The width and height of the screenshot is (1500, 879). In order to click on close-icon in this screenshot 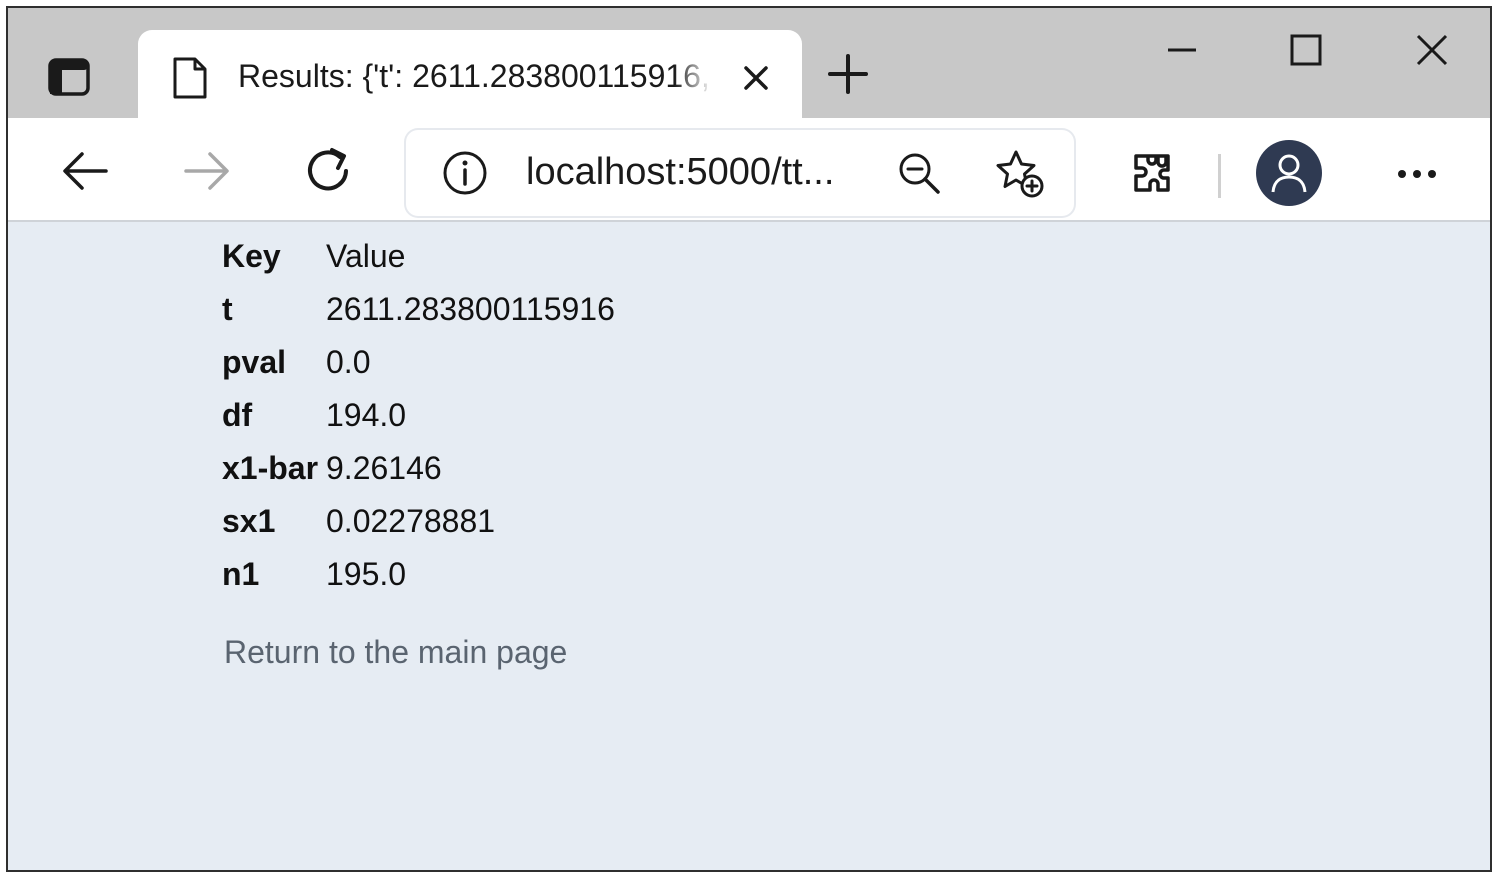, I will do `click(756, 78)`.